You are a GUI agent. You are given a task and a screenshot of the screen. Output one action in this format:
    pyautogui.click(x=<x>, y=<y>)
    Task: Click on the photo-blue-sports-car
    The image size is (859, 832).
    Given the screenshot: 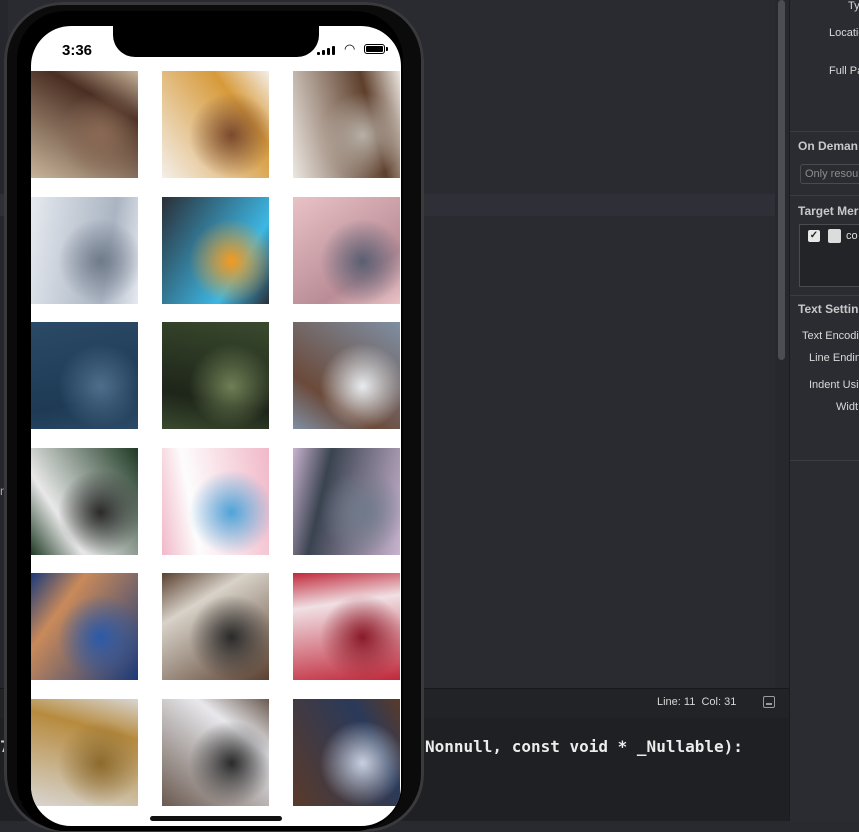 What is the action you would take?
    pyautogui.click(x=215, y=250)
    